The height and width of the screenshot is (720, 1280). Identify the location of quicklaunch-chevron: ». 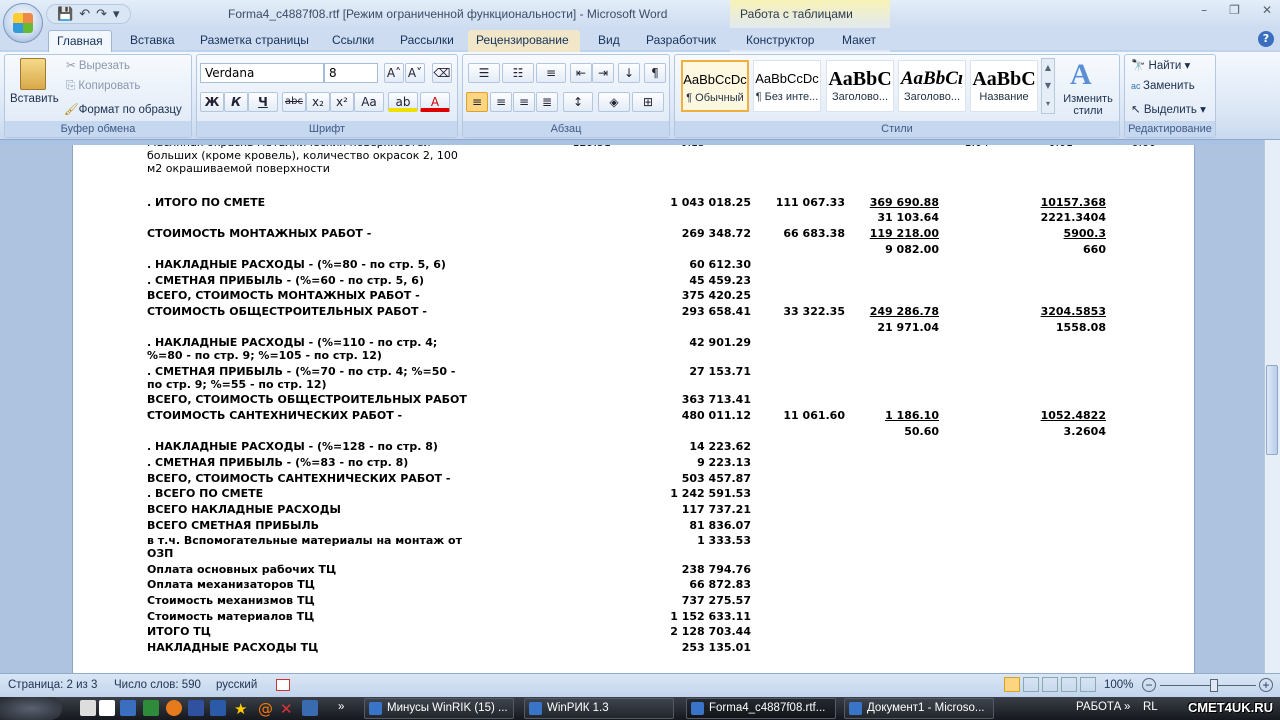
(341, 707).